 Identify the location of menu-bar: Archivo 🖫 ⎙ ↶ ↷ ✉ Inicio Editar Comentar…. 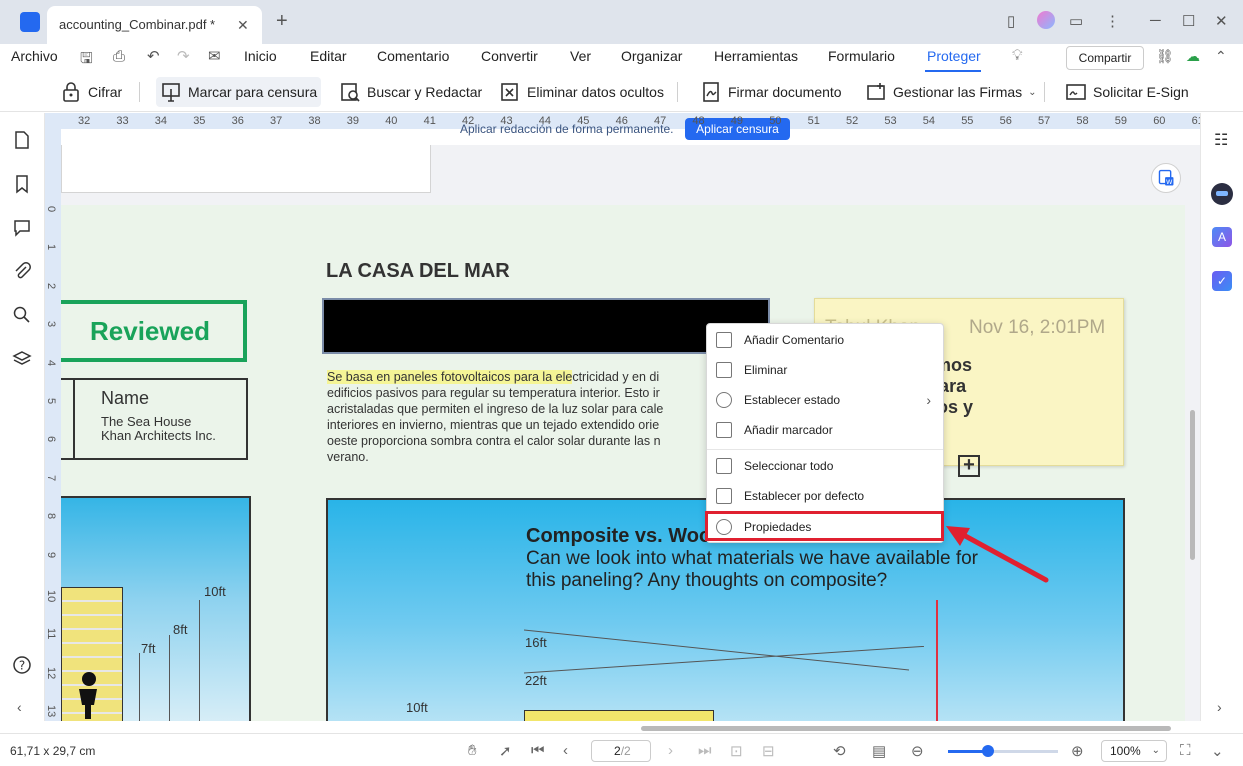
(621, 58).